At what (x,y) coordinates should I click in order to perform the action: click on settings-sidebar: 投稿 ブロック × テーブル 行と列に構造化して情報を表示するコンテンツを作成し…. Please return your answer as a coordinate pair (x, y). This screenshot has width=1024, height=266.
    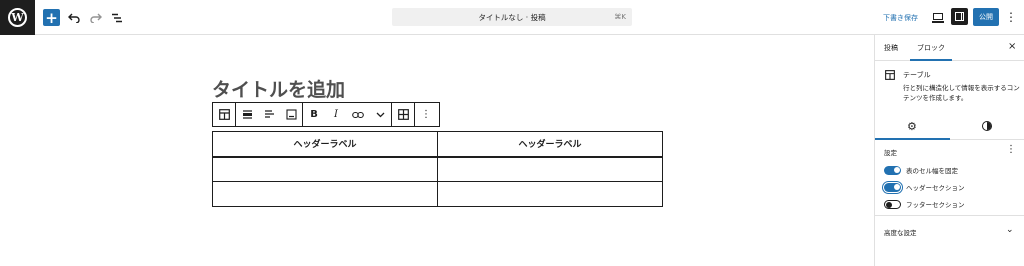
    Looking at the image, I should click on (949, 150).